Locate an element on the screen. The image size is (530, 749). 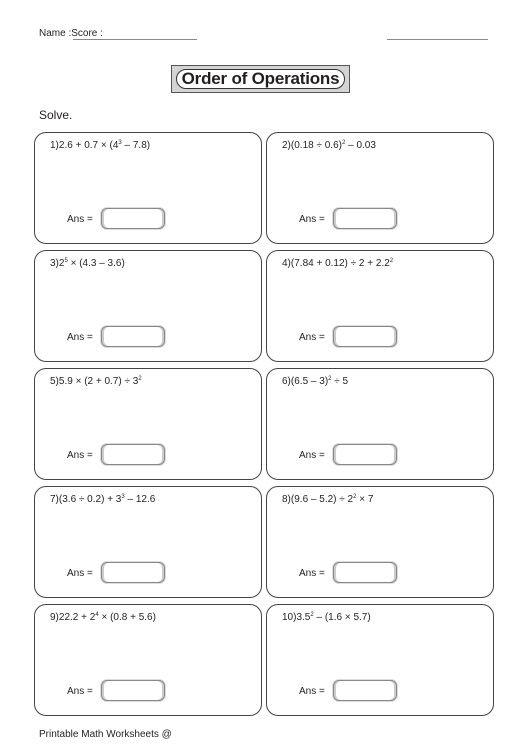
problem-expression: 5)5.9 × (2 + 0.7) ÷ 32 is located at coordinates (96, 381).